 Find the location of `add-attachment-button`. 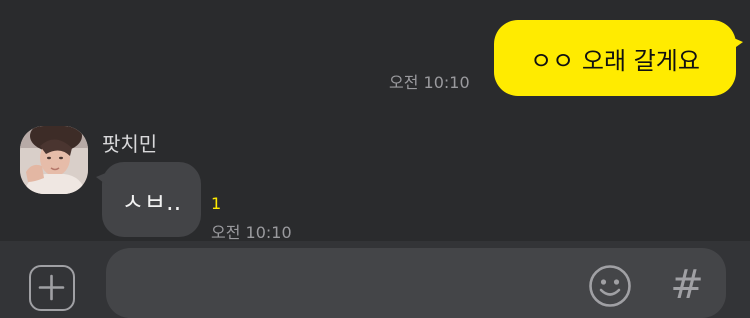

add-attachment-button is located at coordinates (52, 288).